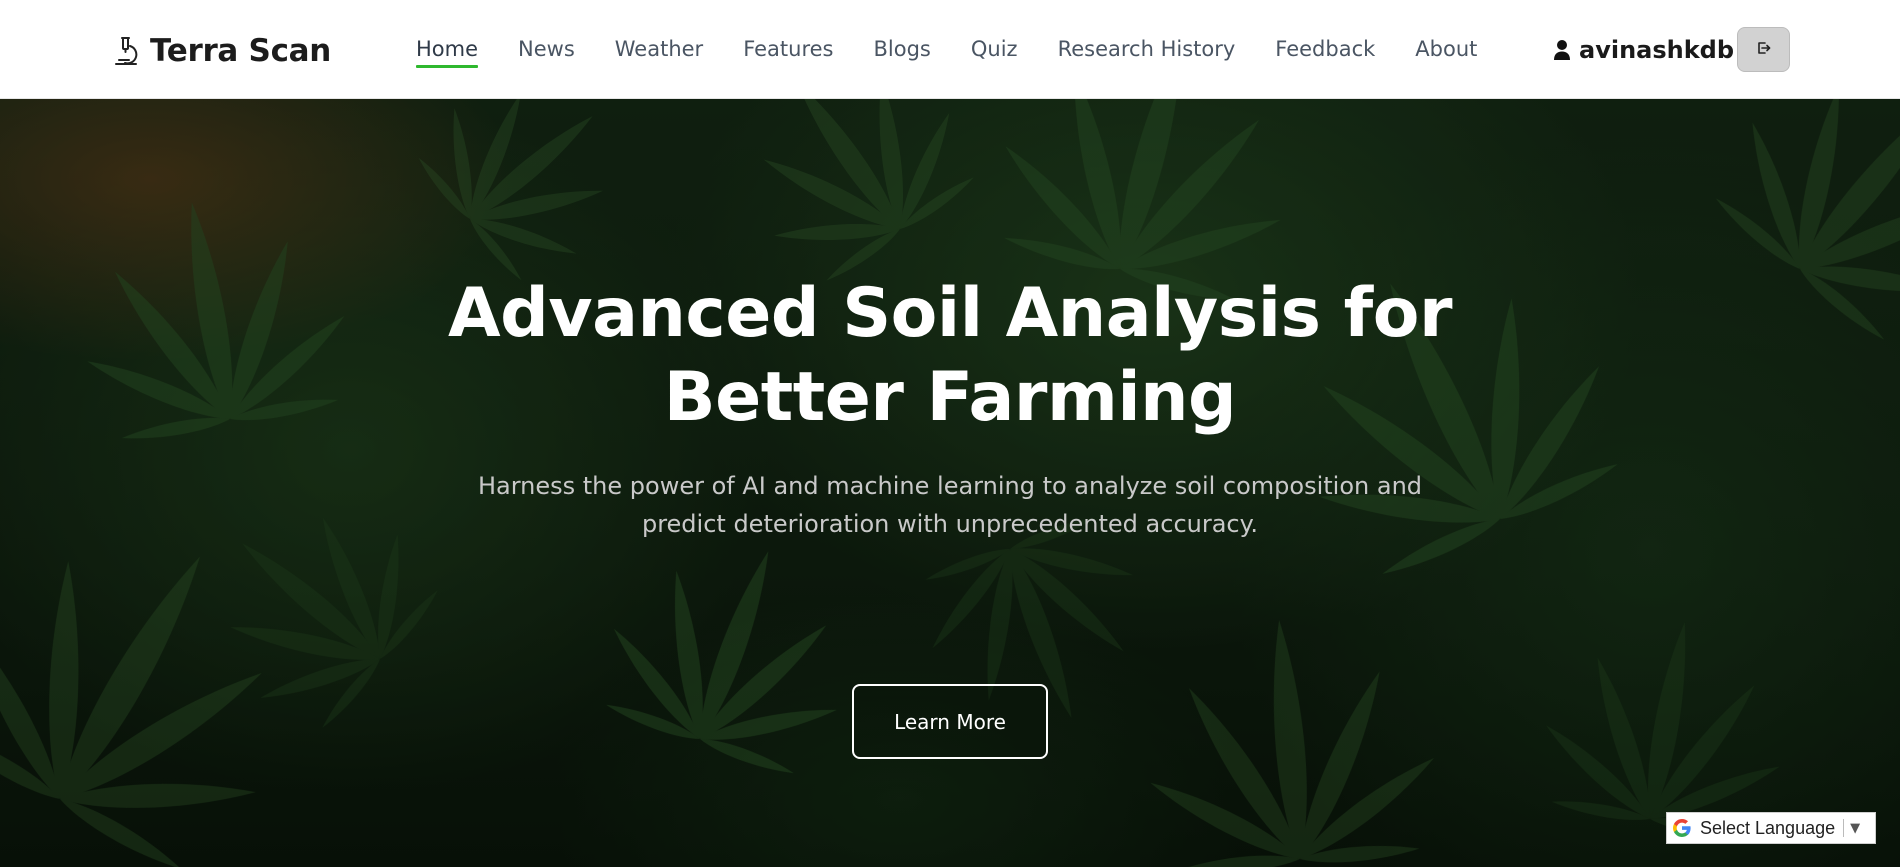 The width and height of the screenshot is (1900, 867). What do you see at coordinates (1855, 828) in the screenshot?
I see `dropdown-caret-icon: ▼` at bounding box center [1855, 828].